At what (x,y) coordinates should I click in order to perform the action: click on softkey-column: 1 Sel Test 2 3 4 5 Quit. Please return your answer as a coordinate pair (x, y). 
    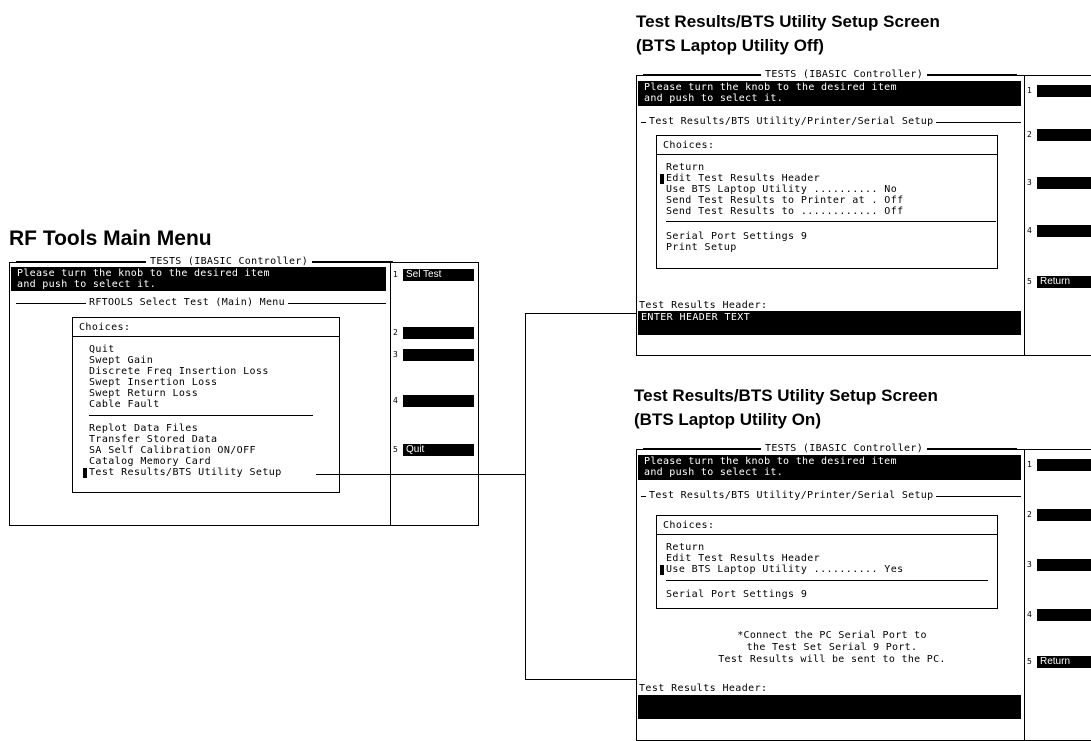
    Looking at the image, I should click on (434, 394).